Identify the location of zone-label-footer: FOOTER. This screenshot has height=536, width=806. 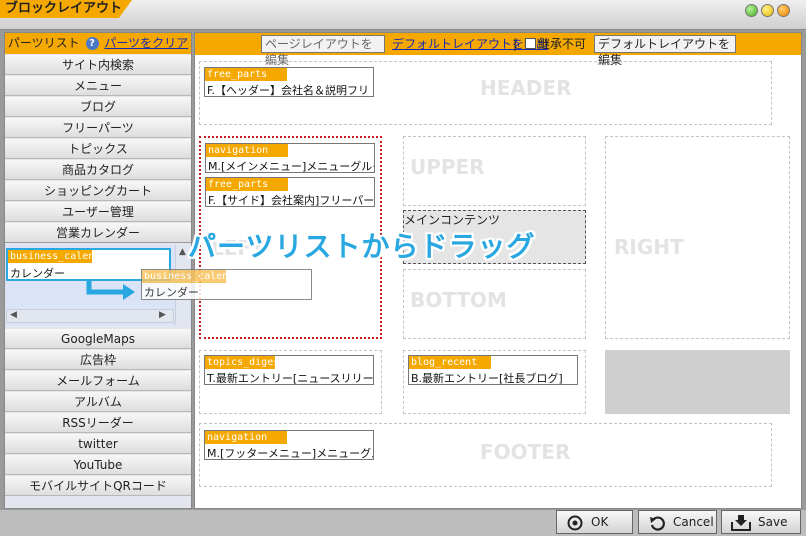
(525, 452).